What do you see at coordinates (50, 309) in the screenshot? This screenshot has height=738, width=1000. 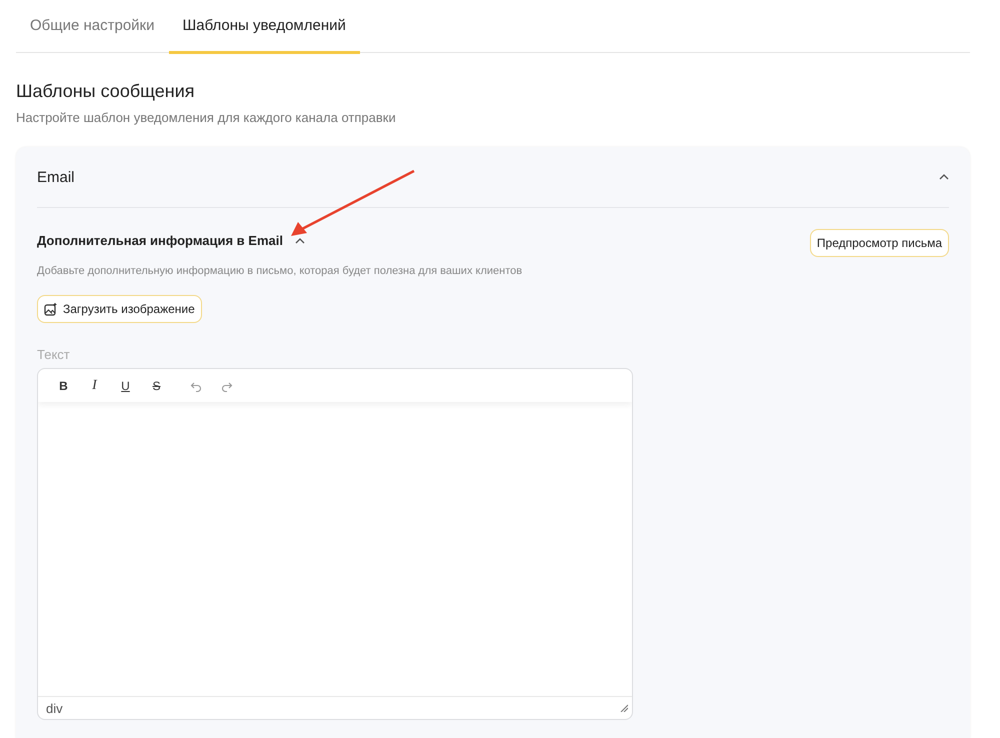 I see `image-icon` at bounding box center [50, 309].